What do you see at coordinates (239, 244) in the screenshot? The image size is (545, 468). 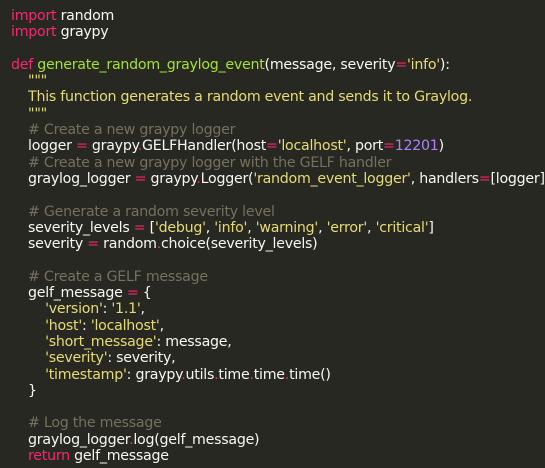 I see `code-token: choice(severity_levels)` at bounding box center [239, 244].